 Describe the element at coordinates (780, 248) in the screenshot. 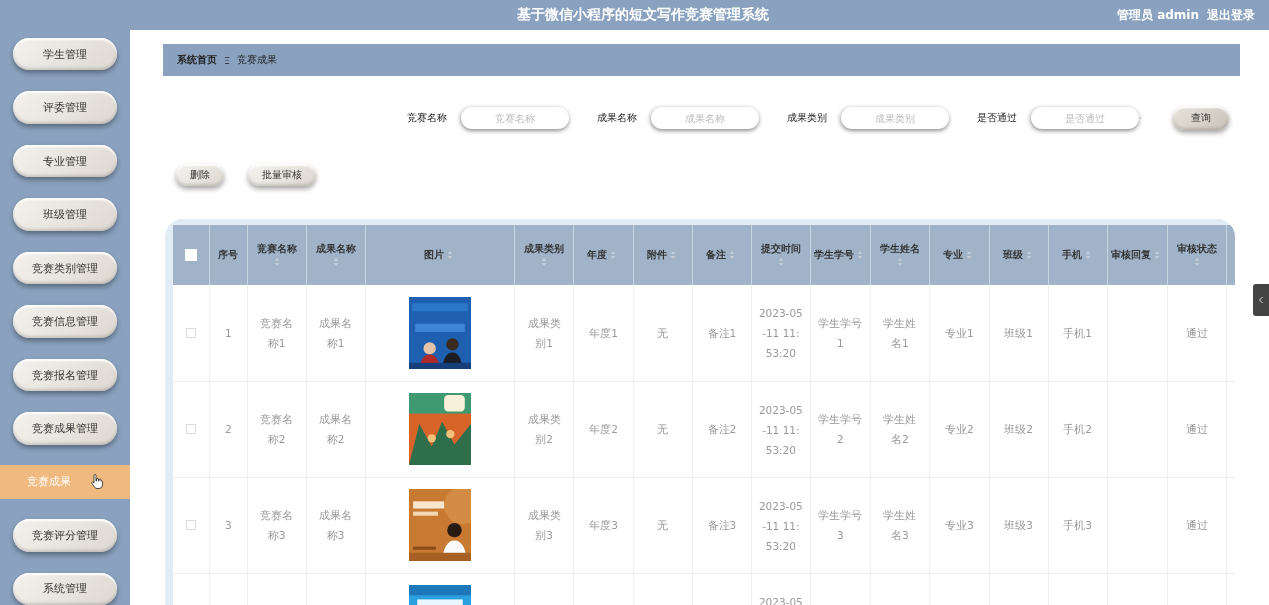

I see `column-header: 提交时间` at that location.